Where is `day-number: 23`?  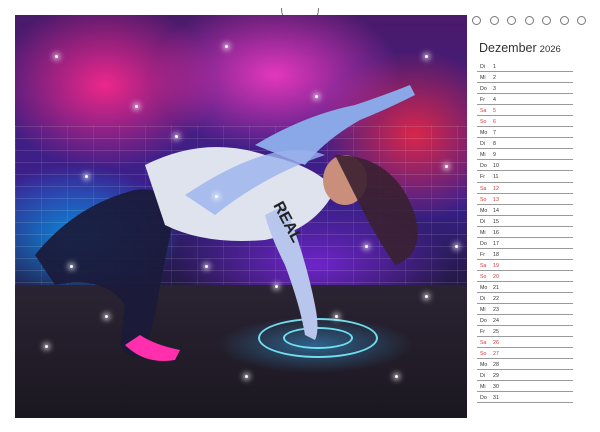
day-number: 23 is located at coordinates (496, 310).